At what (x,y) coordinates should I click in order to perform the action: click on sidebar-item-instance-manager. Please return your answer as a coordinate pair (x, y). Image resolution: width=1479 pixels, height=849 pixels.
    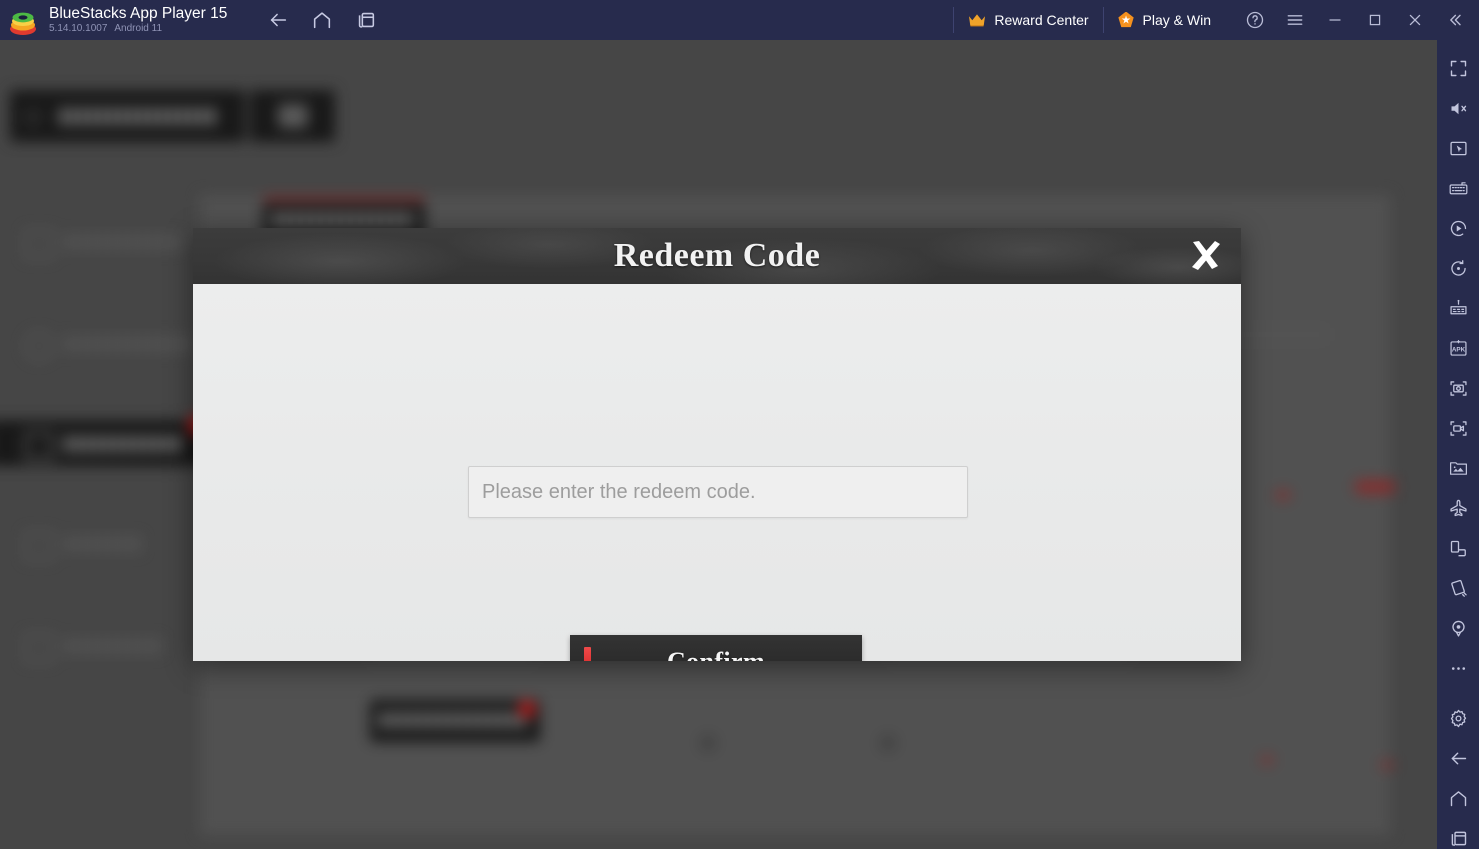
    Looking at the image, I should click on (1458, 308).